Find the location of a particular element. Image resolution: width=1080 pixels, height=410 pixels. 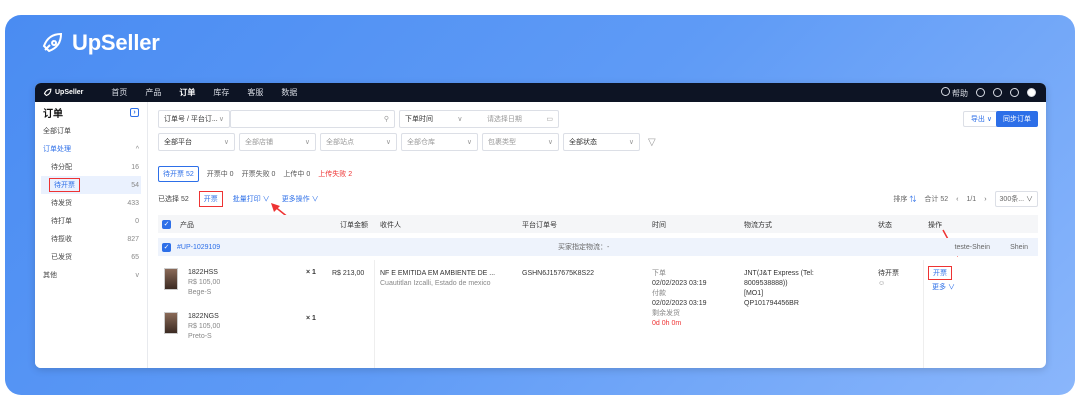

sidebar-item-to-invoice: 待开票 54 is located at coordinates (91, 185).